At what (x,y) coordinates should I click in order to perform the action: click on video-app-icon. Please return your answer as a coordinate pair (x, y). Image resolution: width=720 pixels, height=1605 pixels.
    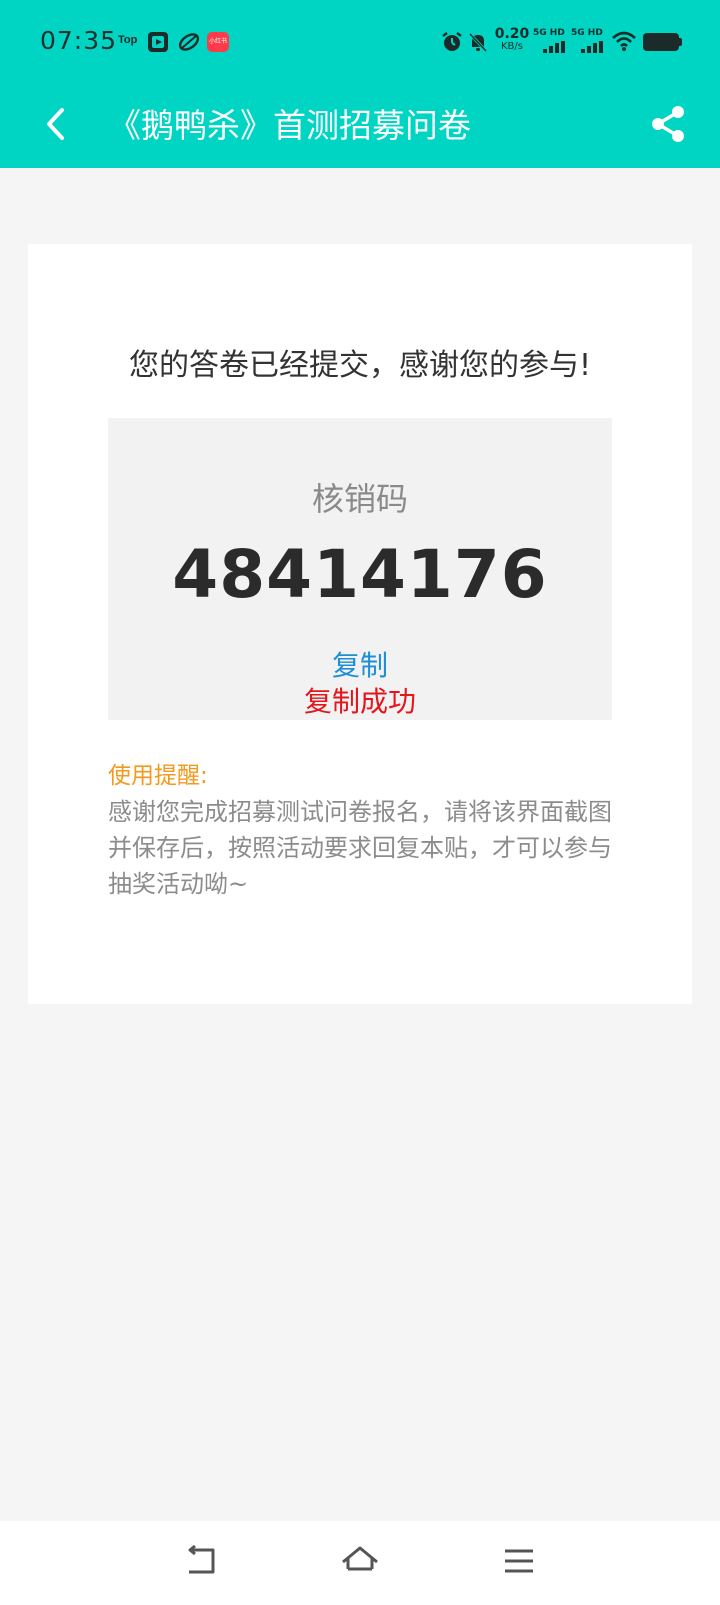
    Looking at the image, I should click on (158, 42).